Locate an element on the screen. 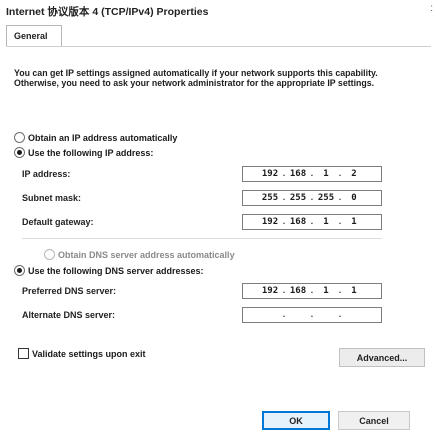 The height and width of the screenshot is (443, 437). ip-octet: 0 is located at coordinates (354, 198).